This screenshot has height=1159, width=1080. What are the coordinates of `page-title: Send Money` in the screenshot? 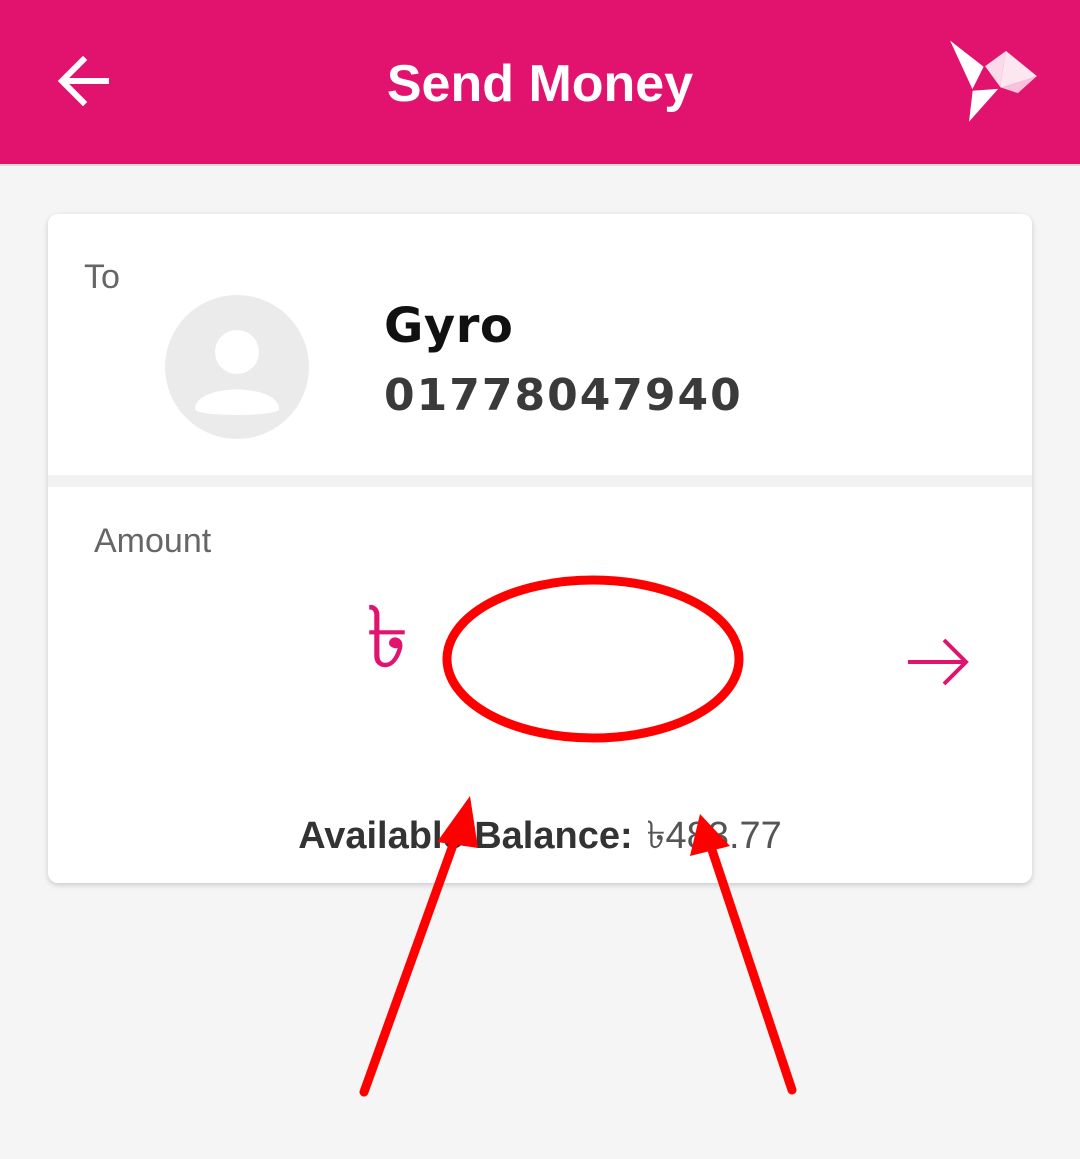 It's located at (540, 84).